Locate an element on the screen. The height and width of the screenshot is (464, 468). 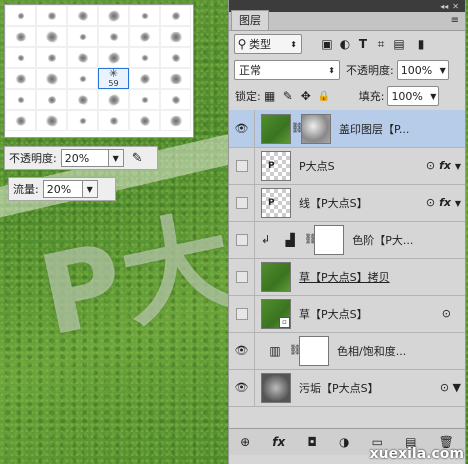
lock-pixels-icon: ▦ is located at coordinates (270, 96).